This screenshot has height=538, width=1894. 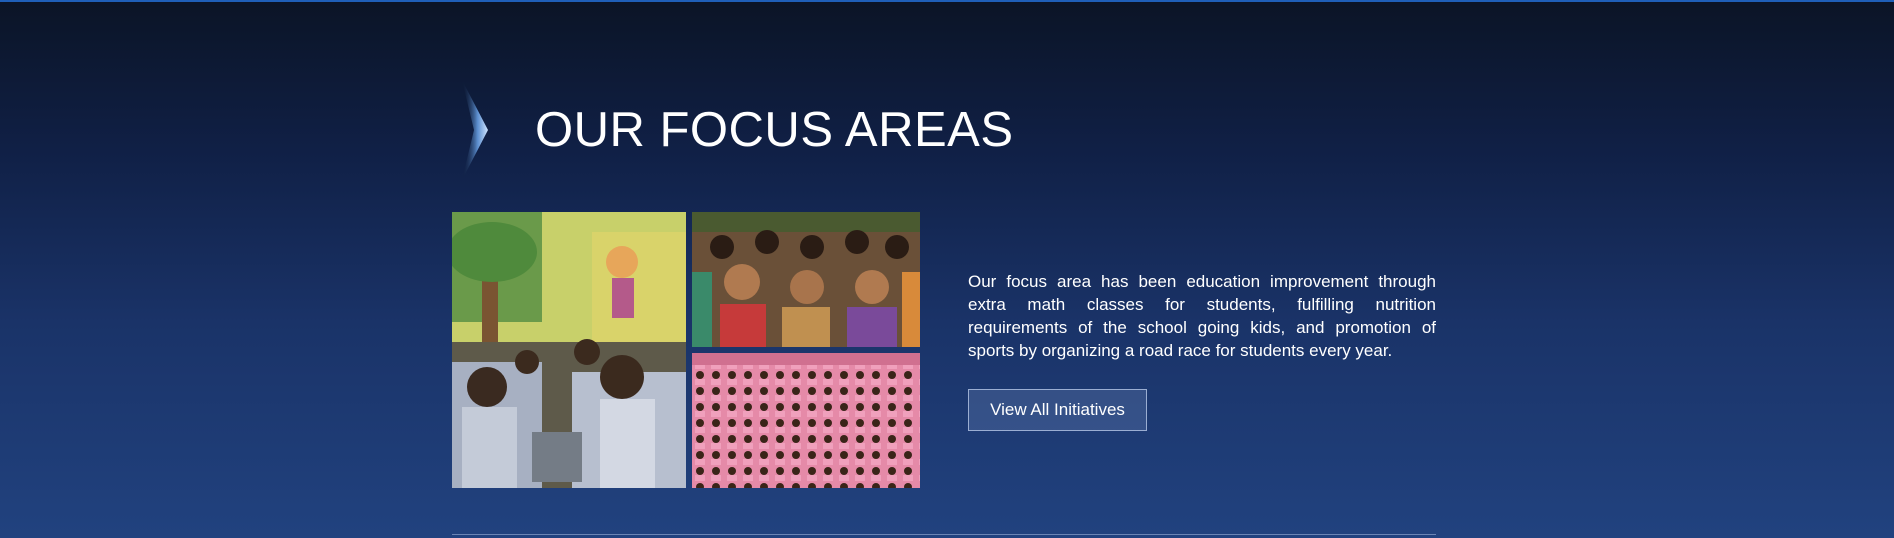 I want to click on section-title: OUR FOCUS AREAS, so click(x=774, y=130).